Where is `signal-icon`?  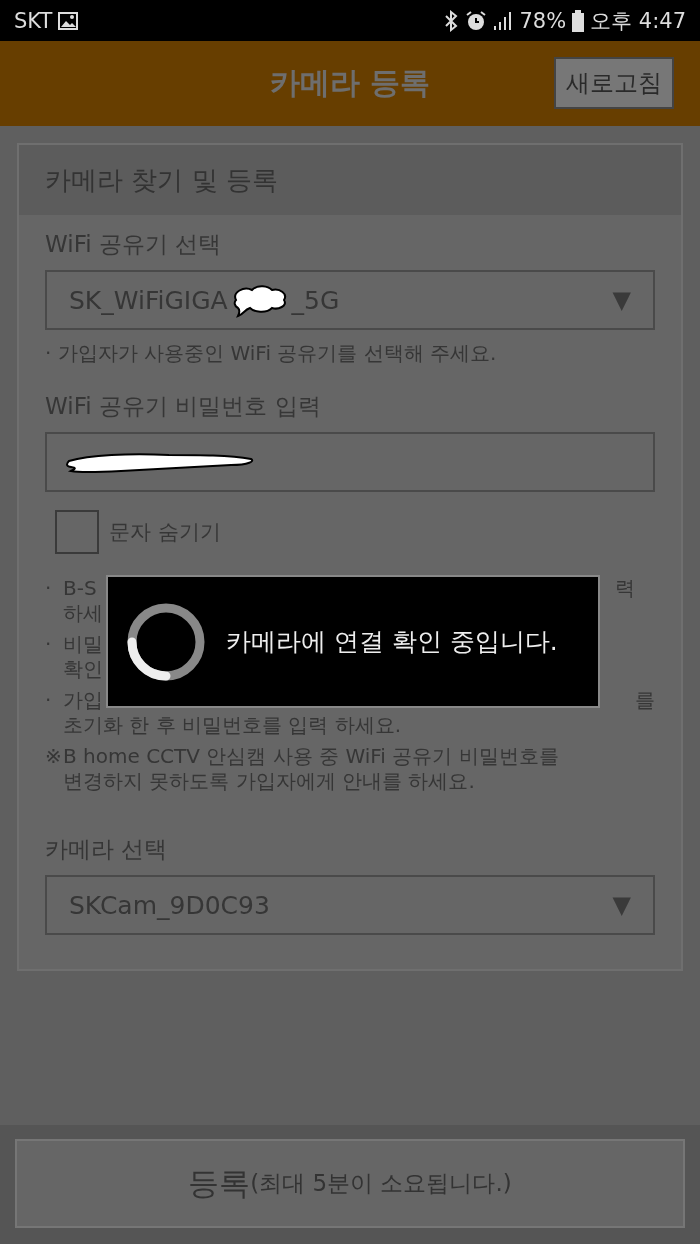
signal-icon is located at coordinates (503, 20).